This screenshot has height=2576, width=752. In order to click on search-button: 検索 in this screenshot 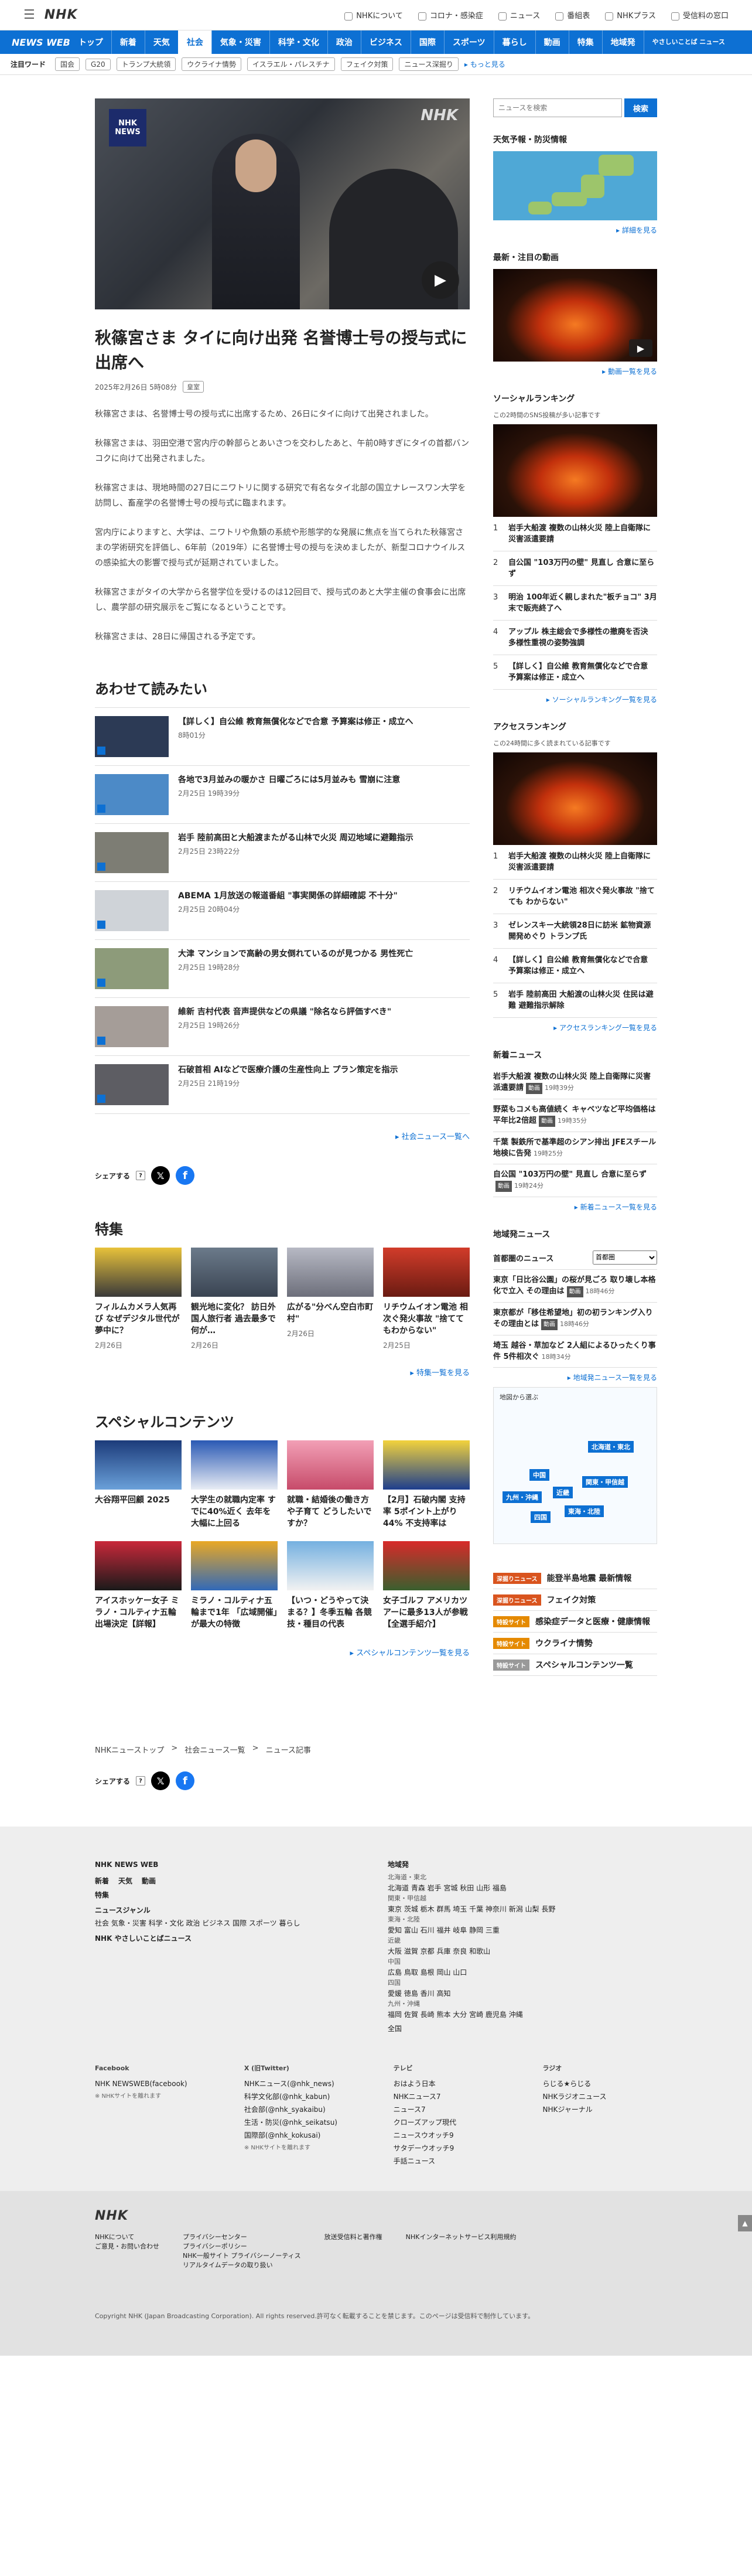, I will do `click(640, 107)`.